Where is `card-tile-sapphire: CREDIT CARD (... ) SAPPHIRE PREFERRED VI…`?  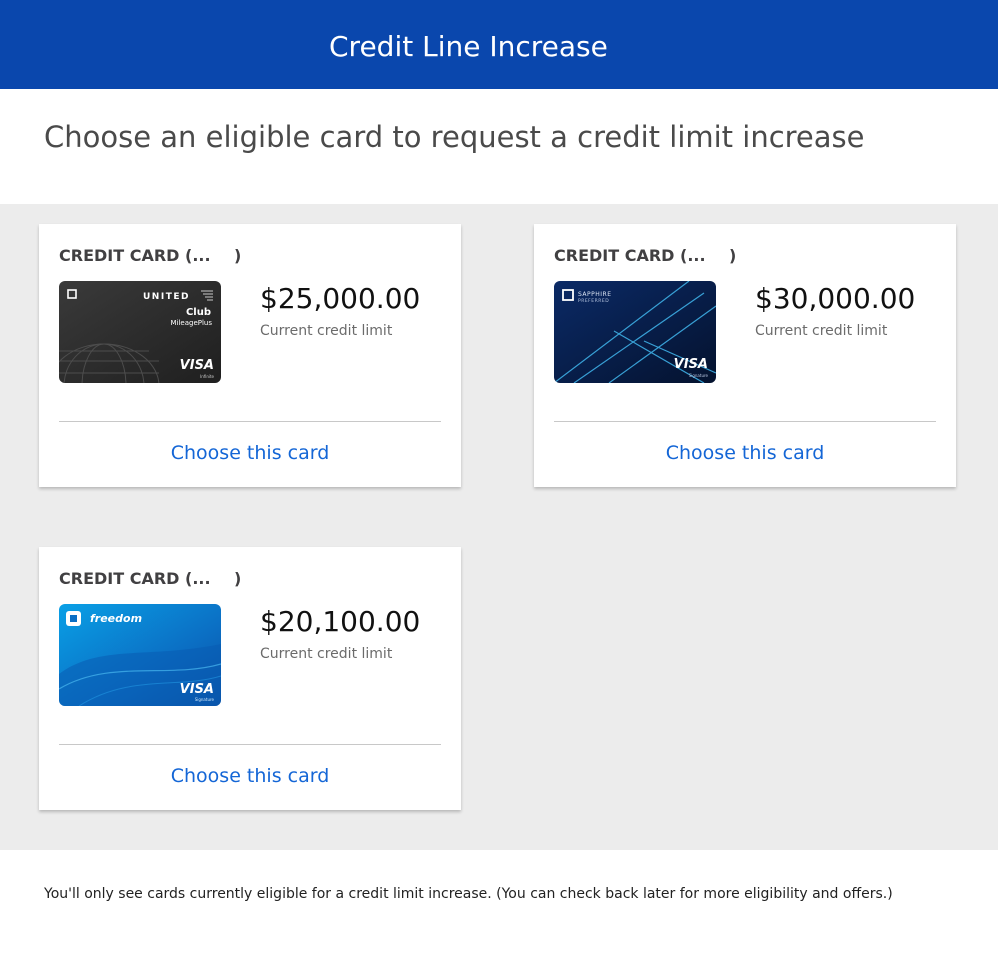 card-tile-sapphire: CREDIT CARD (... ) SAPPHIRE PREFERRED VI… is located at coordinates (745, 355).